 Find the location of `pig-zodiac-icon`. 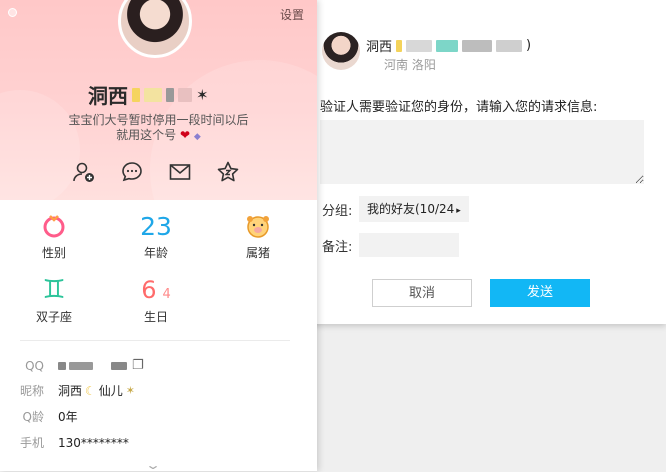

pig-zodiac-icon is located at coordinates (258, 226).